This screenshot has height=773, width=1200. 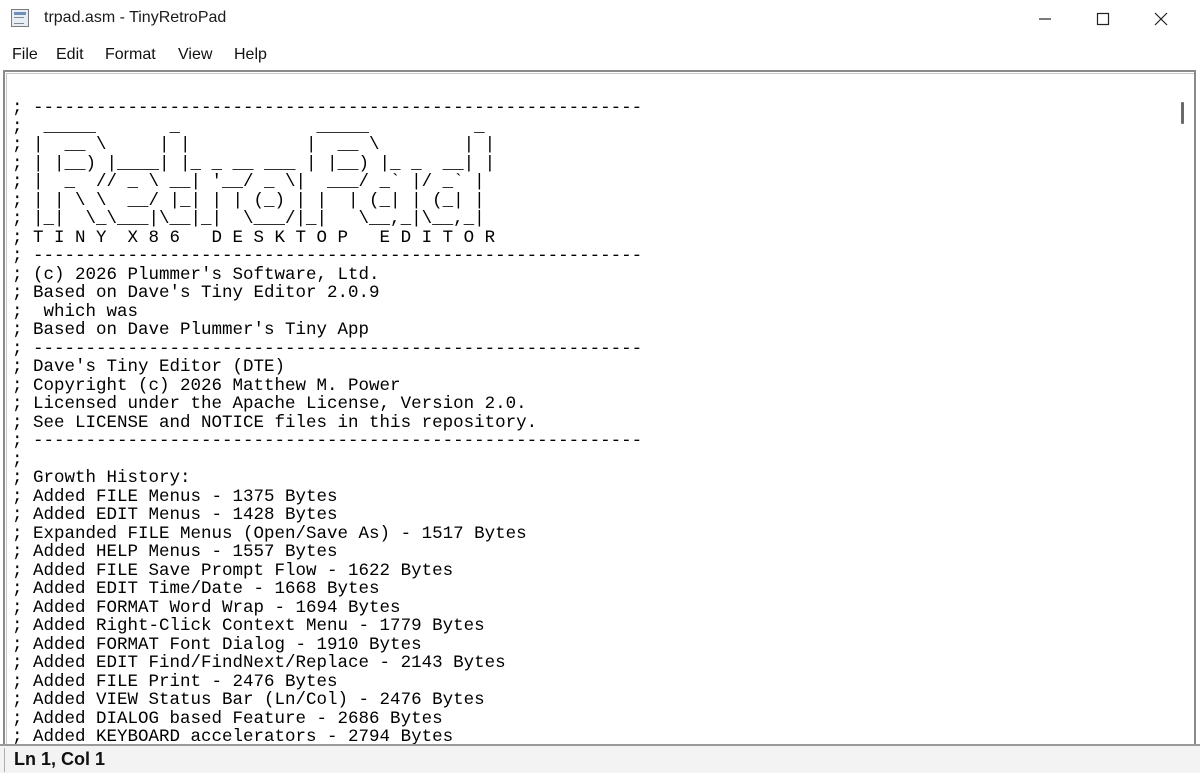 I want to click on maximize-button, so click(x=1103, y=19).